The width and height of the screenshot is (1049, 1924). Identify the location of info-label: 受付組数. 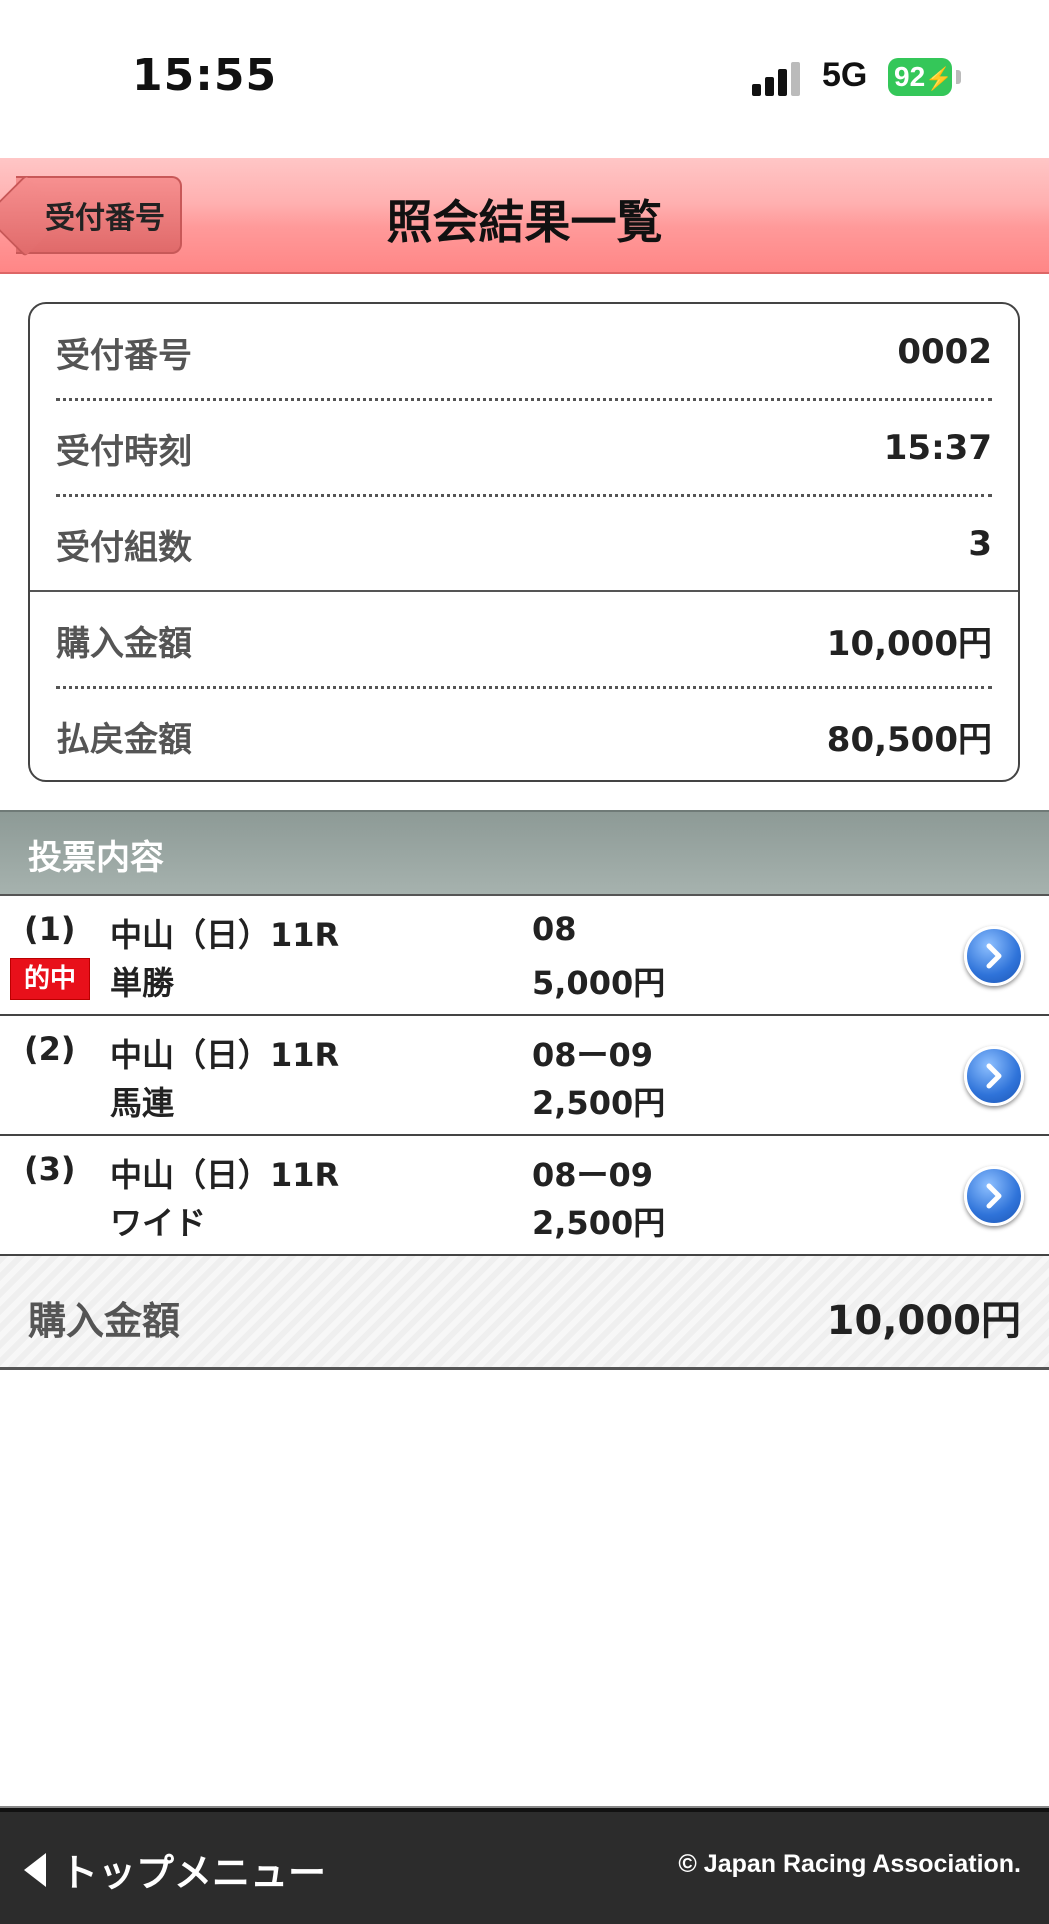
(124, 547).